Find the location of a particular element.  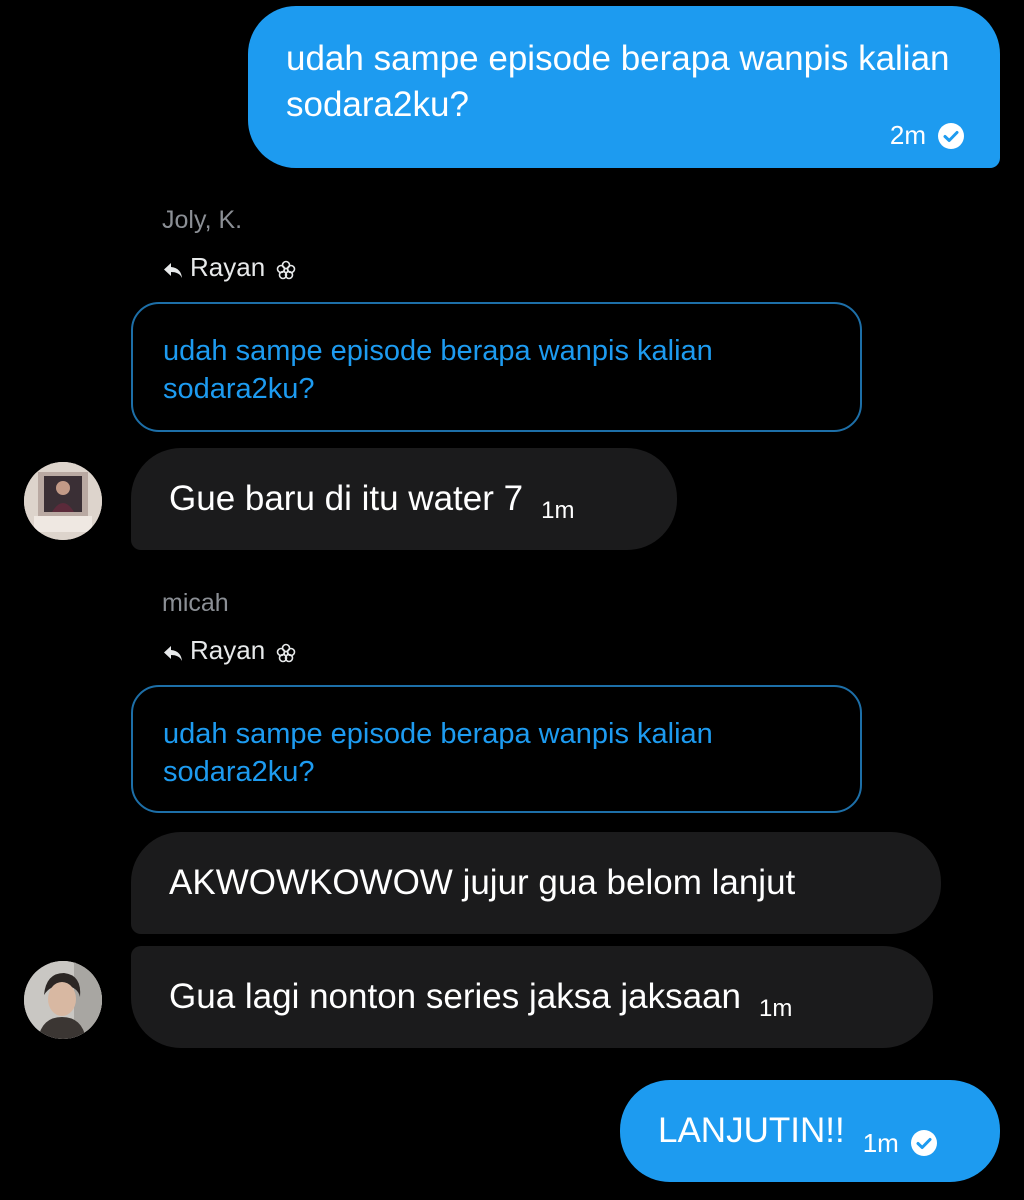

incoming-message-bubble: AKWOWKOWOW jujur gua belom lanjut is located at coordinates (536, 883).